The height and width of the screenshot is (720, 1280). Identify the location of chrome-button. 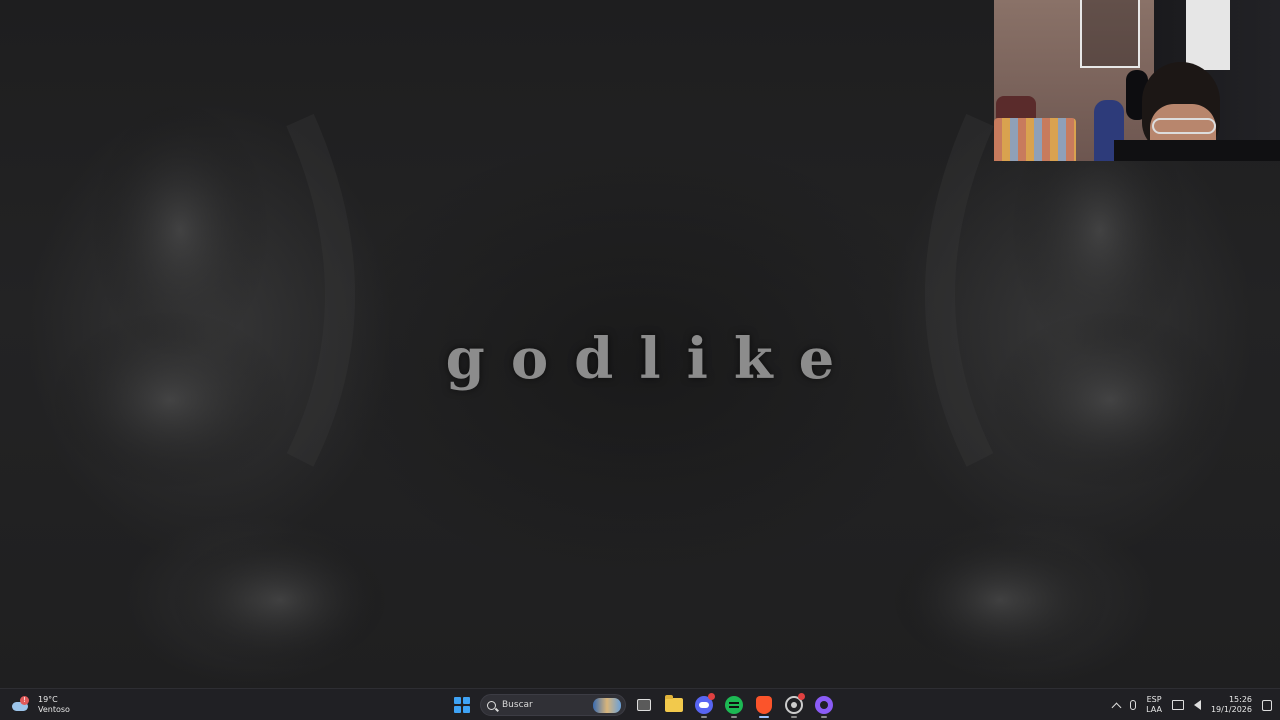
(794, 705).